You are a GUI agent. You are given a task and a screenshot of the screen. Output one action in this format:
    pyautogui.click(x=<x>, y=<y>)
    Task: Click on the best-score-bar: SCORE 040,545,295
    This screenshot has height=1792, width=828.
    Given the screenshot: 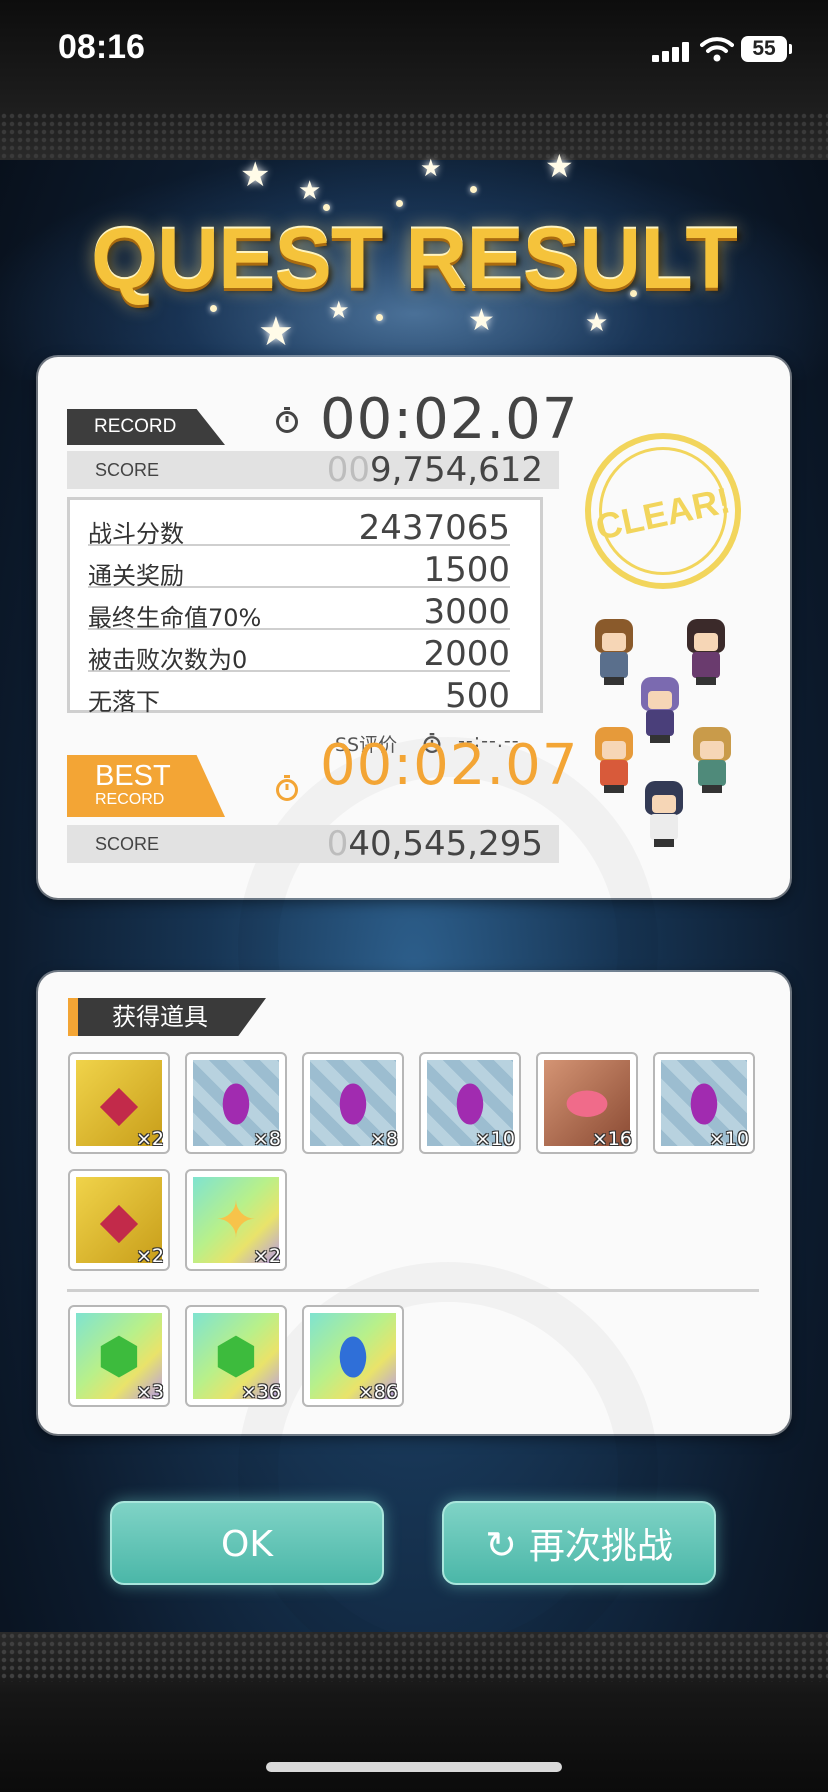 What is the action you would take?
    pyautogui.click(x=313, y=844)
    